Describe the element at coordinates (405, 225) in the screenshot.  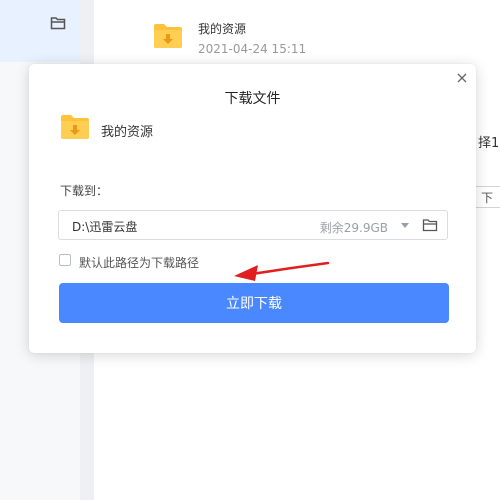
I see `chevron-down-icon` at that location.